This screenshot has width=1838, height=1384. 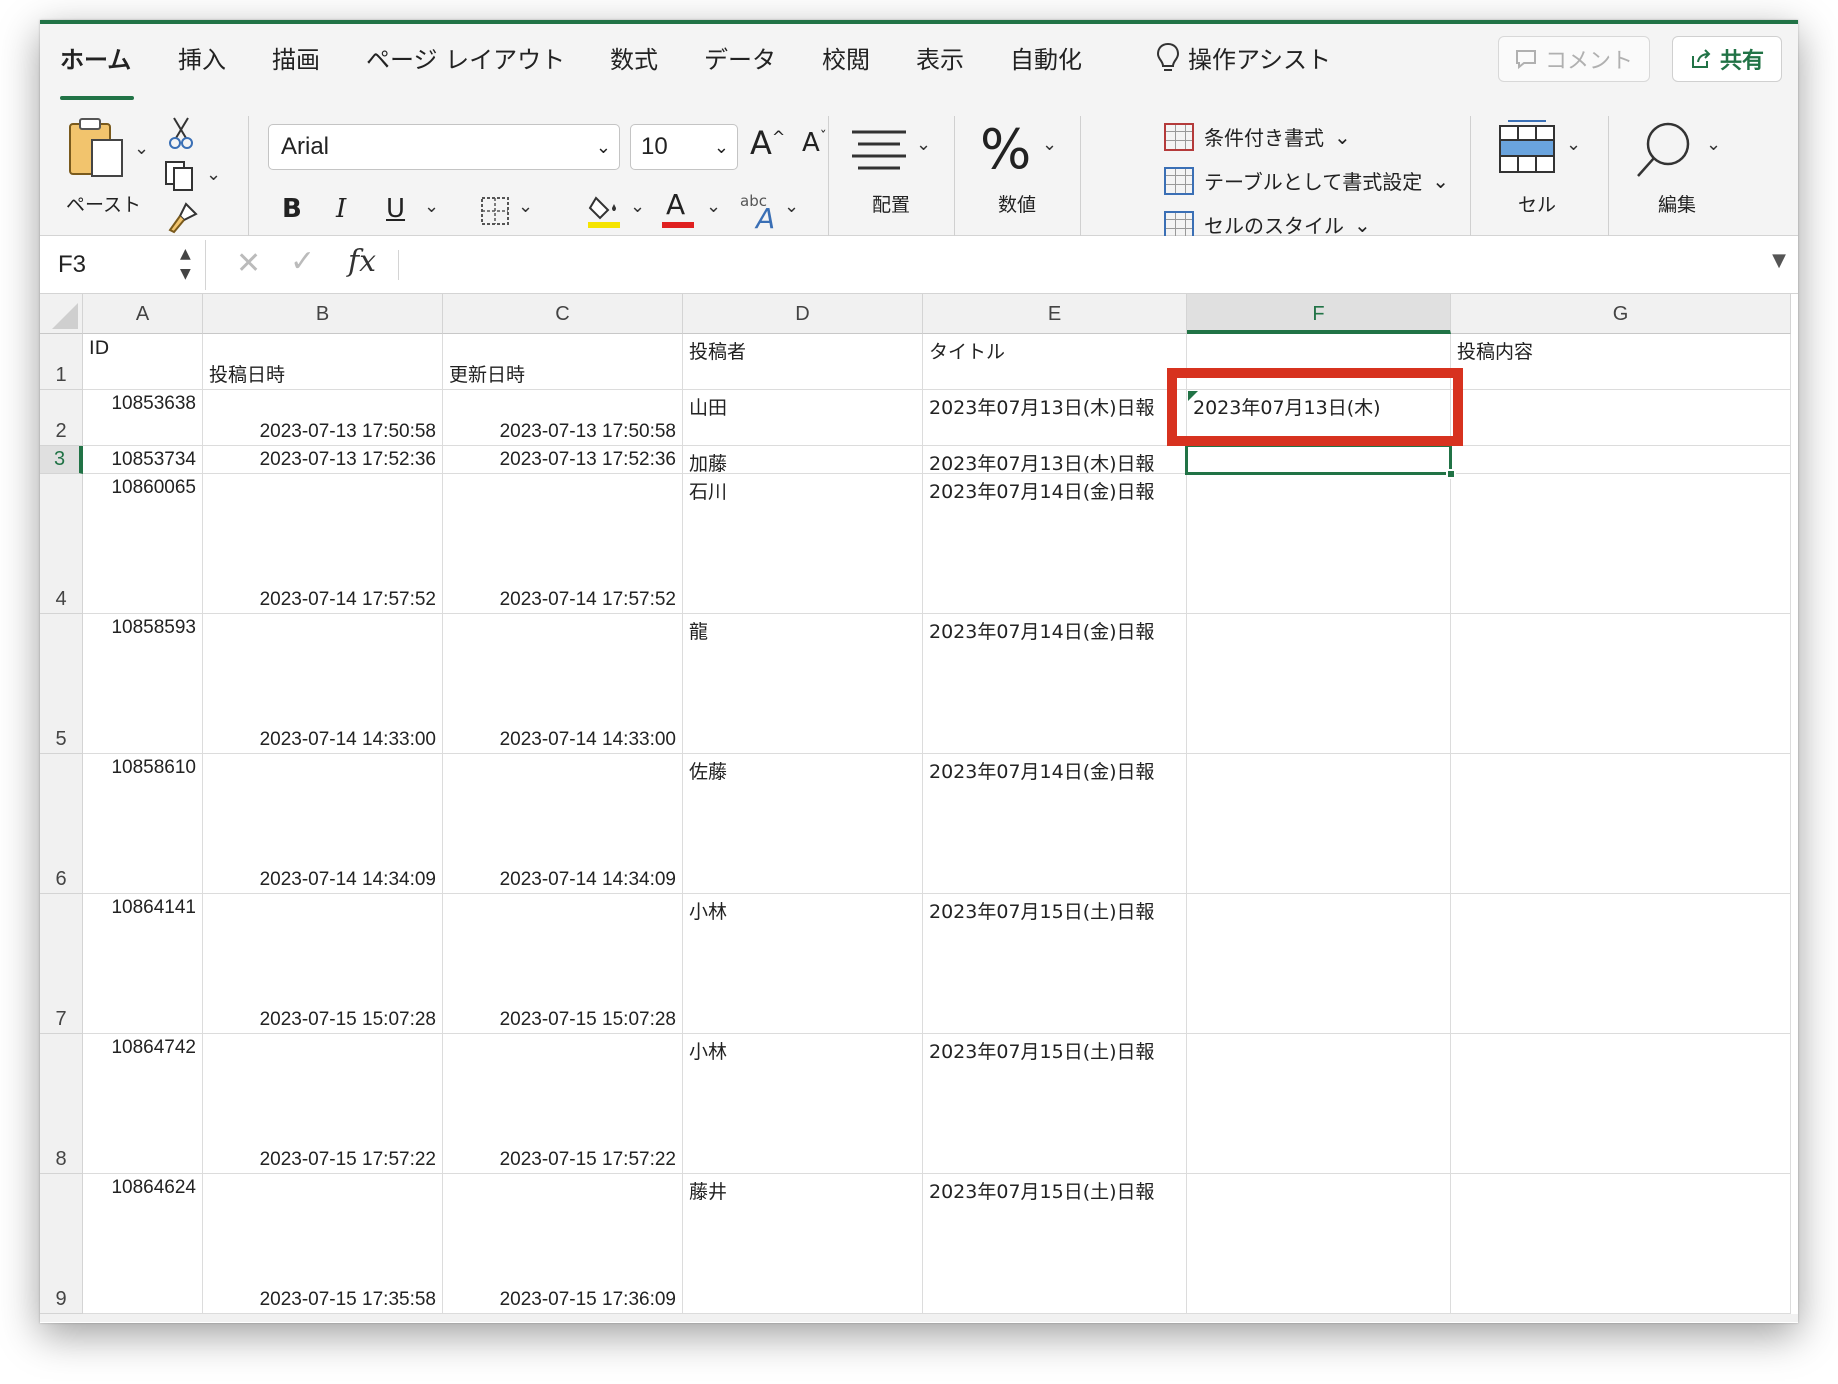 What do you see at coordinates (803, 964) in the screenshot?
I see `cell-d7: 小林` at bounding box center [803, 964].